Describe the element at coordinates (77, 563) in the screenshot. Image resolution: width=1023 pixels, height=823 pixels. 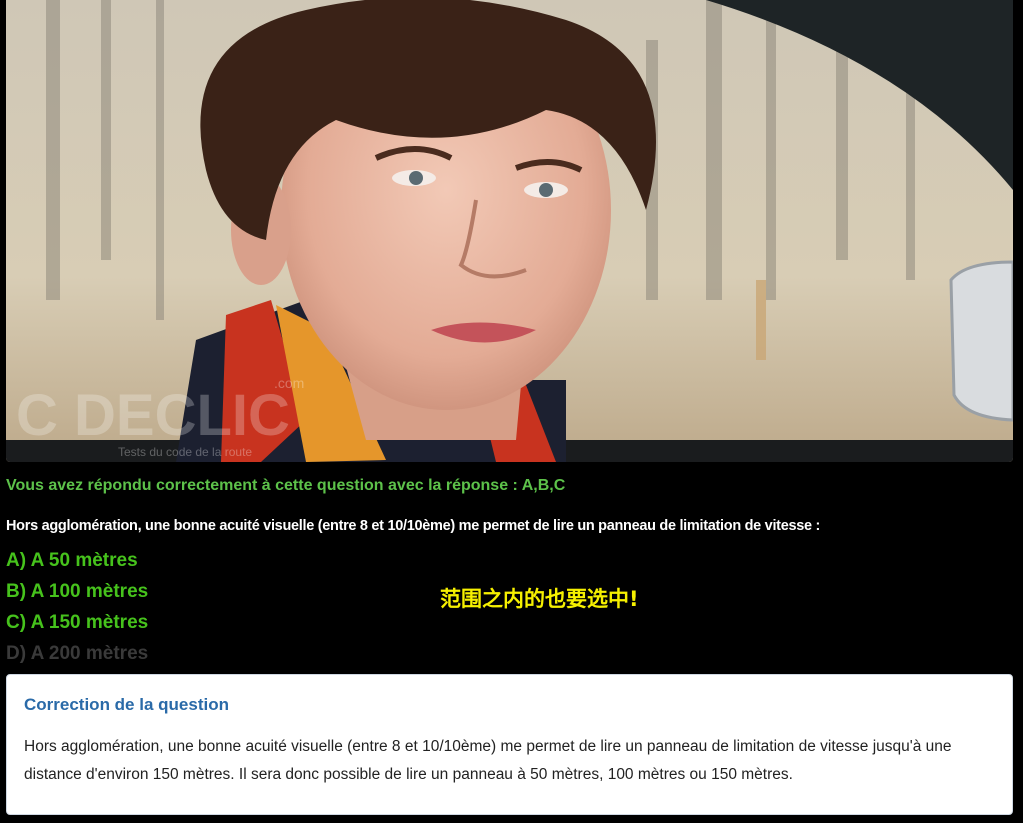
I see `answer-a: A) A 50 mètres` at that location.